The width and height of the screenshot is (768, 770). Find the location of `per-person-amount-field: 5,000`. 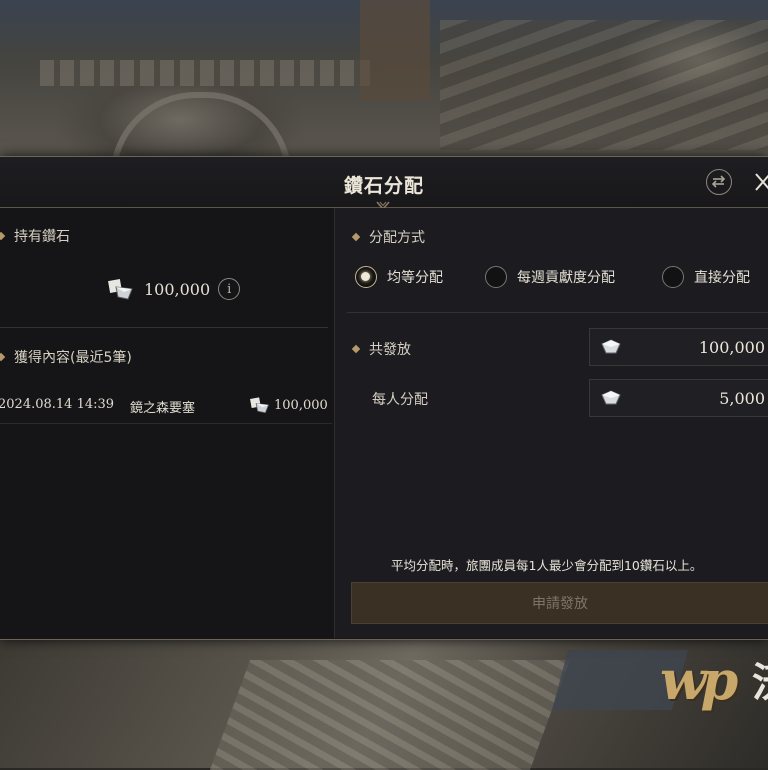

per-person-amount-field: 5,000 is located at coordinates (678, 398).